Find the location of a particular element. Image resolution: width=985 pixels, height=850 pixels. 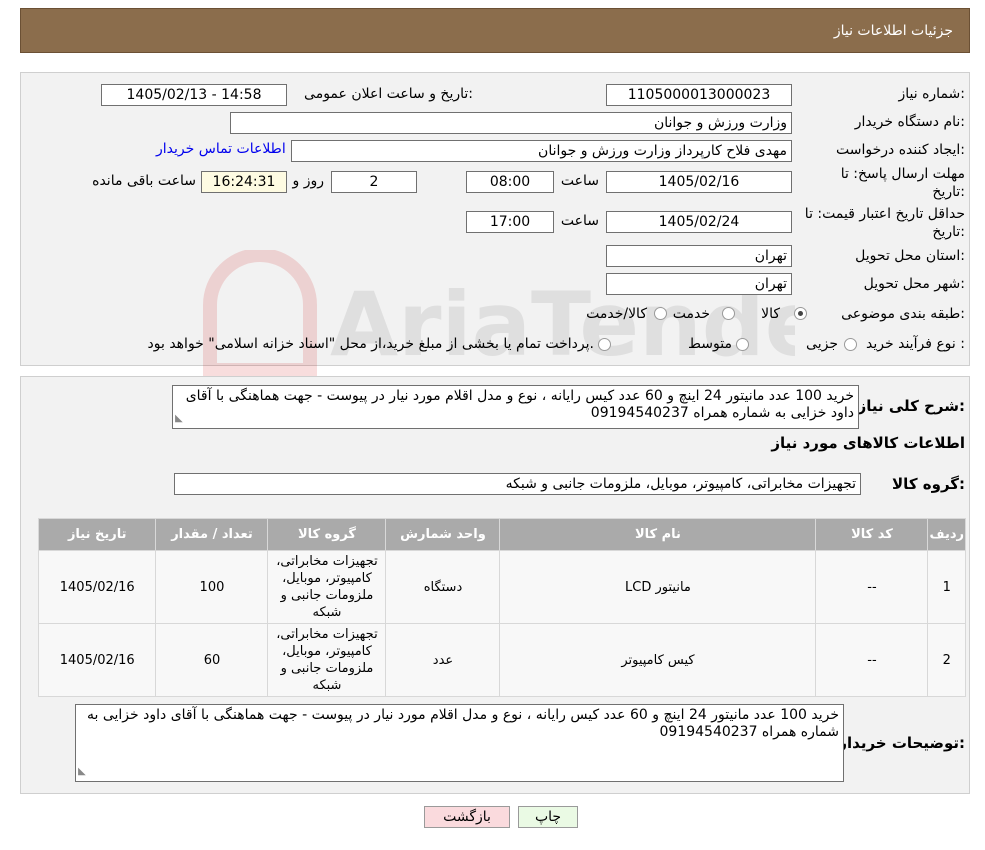

cell-row: 2 is located at coordinates (946, 660).